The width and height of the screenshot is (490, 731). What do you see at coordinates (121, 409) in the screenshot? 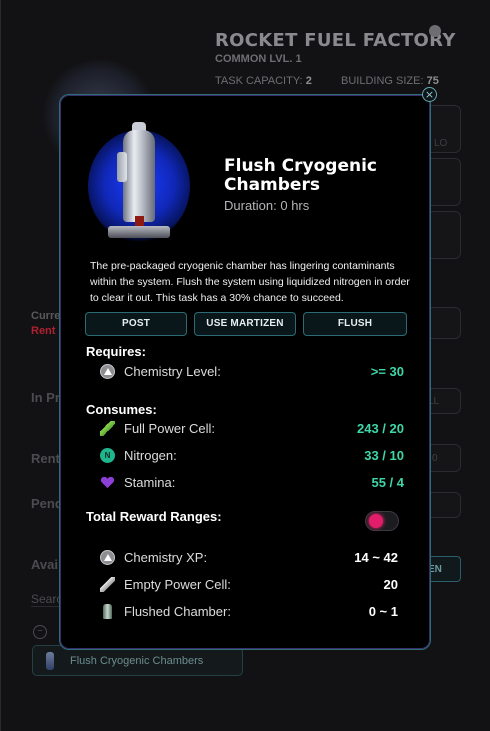
I see `consumes-heading: Consumes:` at bounding box center [121, 409].